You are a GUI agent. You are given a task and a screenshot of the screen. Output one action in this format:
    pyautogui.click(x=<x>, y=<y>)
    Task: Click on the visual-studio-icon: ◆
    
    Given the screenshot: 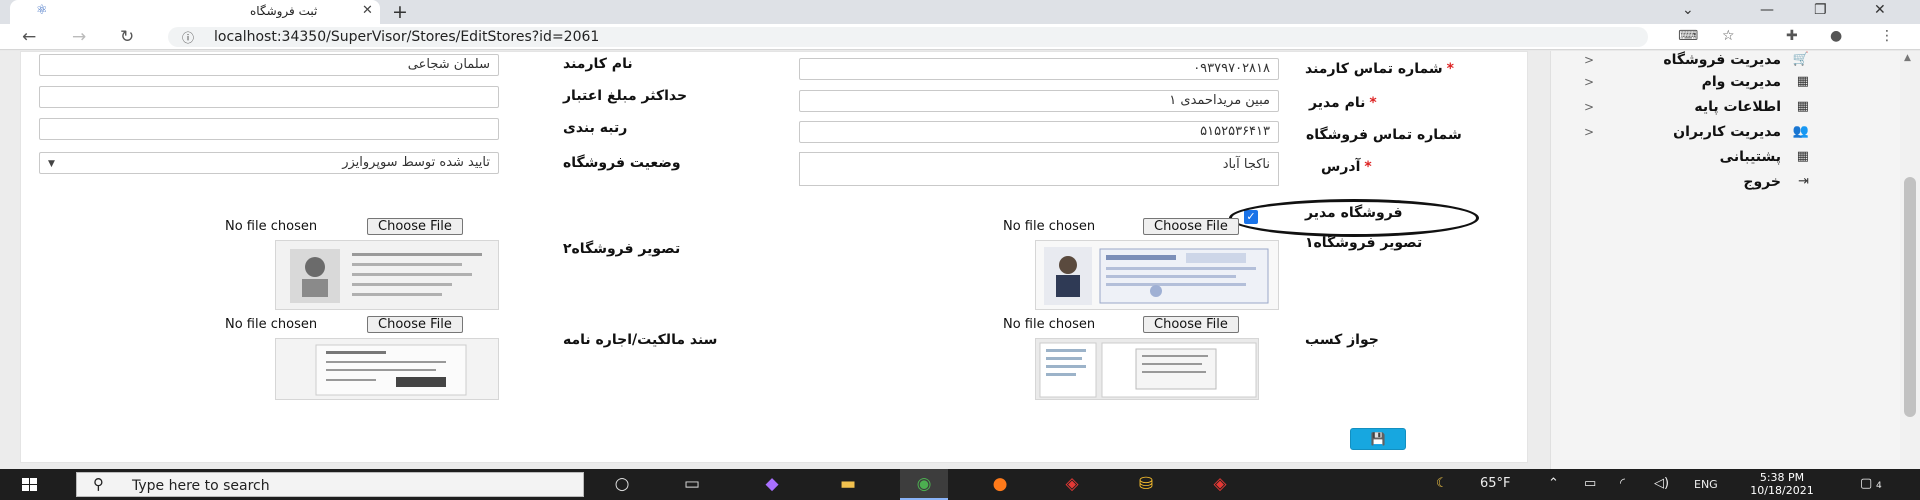 What is the action you would take?
    pyautogui.click(x=772, y=484)
    